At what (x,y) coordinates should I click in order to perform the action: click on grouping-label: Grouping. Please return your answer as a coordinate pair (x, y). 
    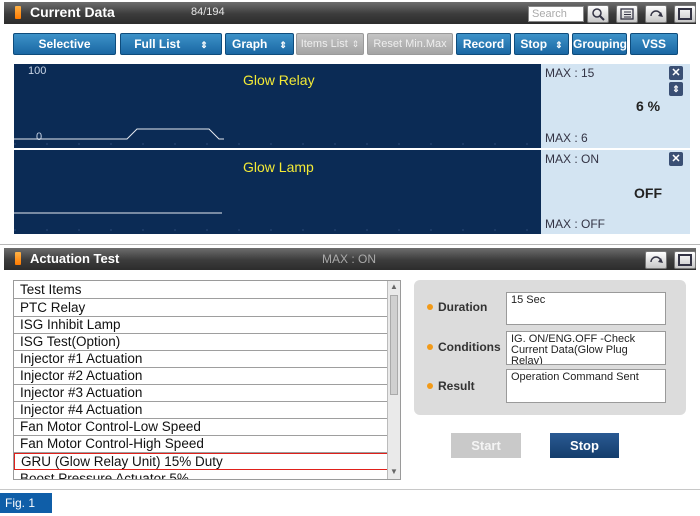
    Looking at the image, I should click on (600, 44).